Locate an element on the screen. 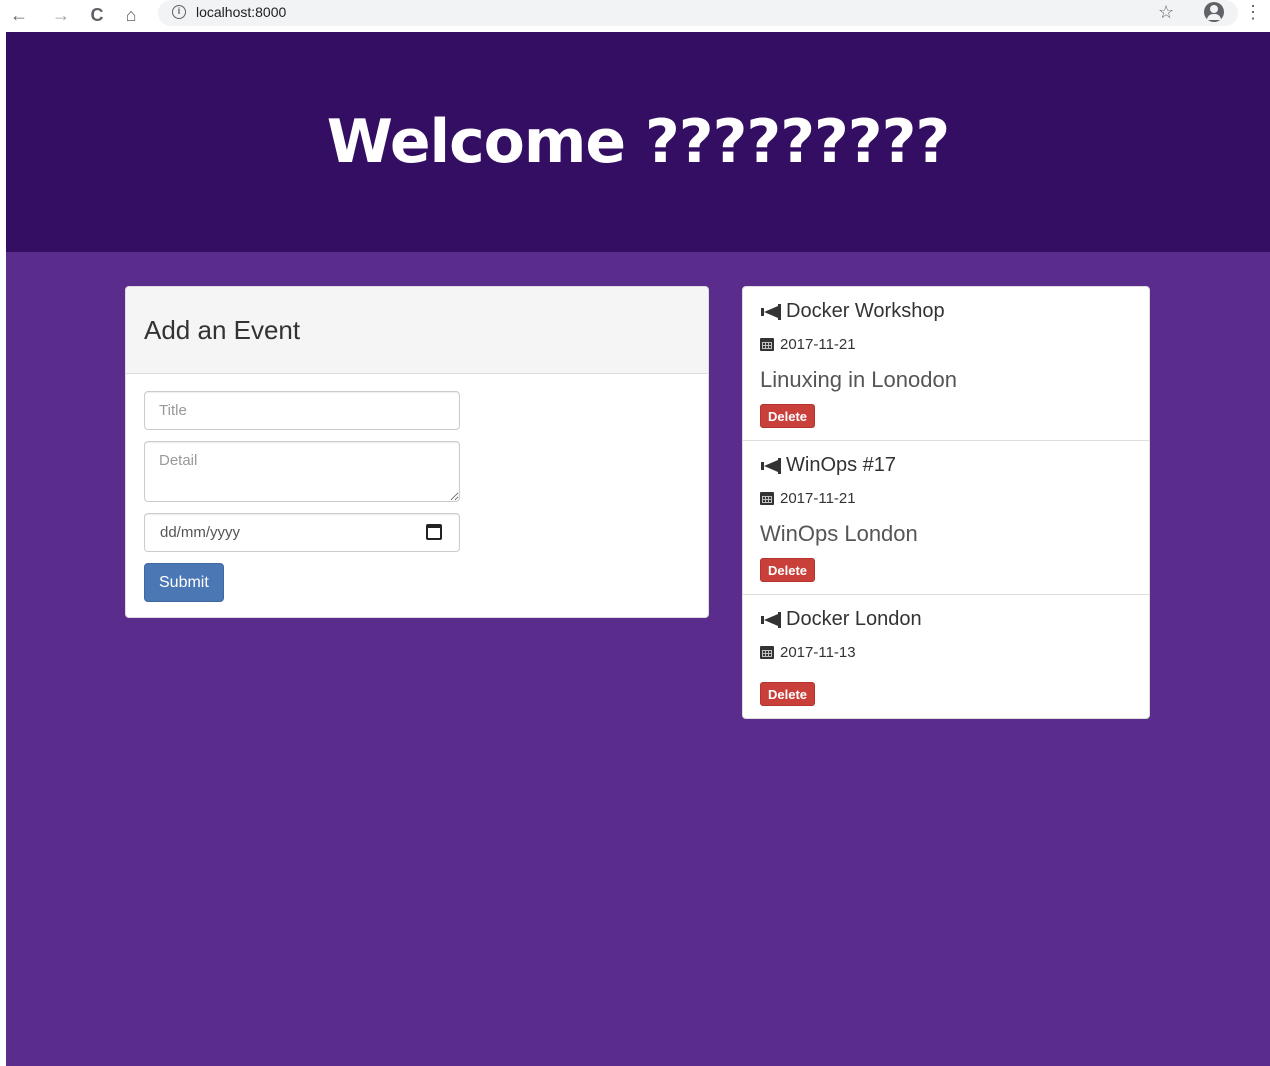 This screenshot has width=1270, height=1066. panel-title: Add an Event is located at coordinates (222, 329).